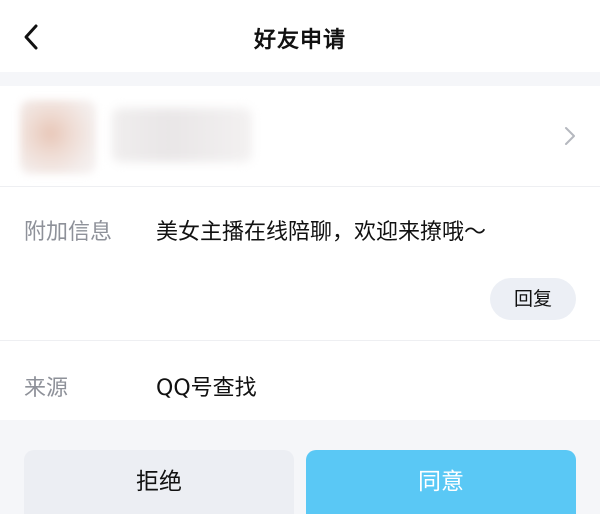  Describe the element at coordinates (58, 137) in the screenshot. I see `avatar` at that location.